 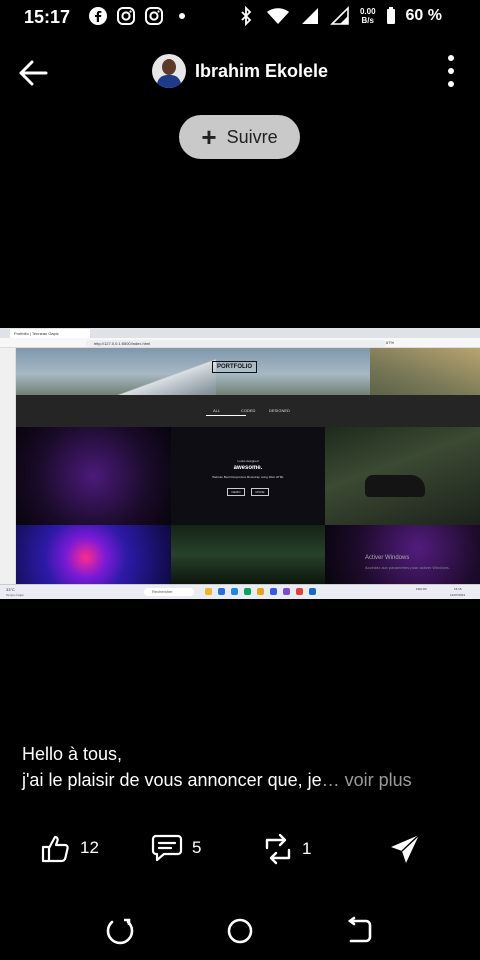 I want to click on like-count: 12, so click(x=89, y=847).